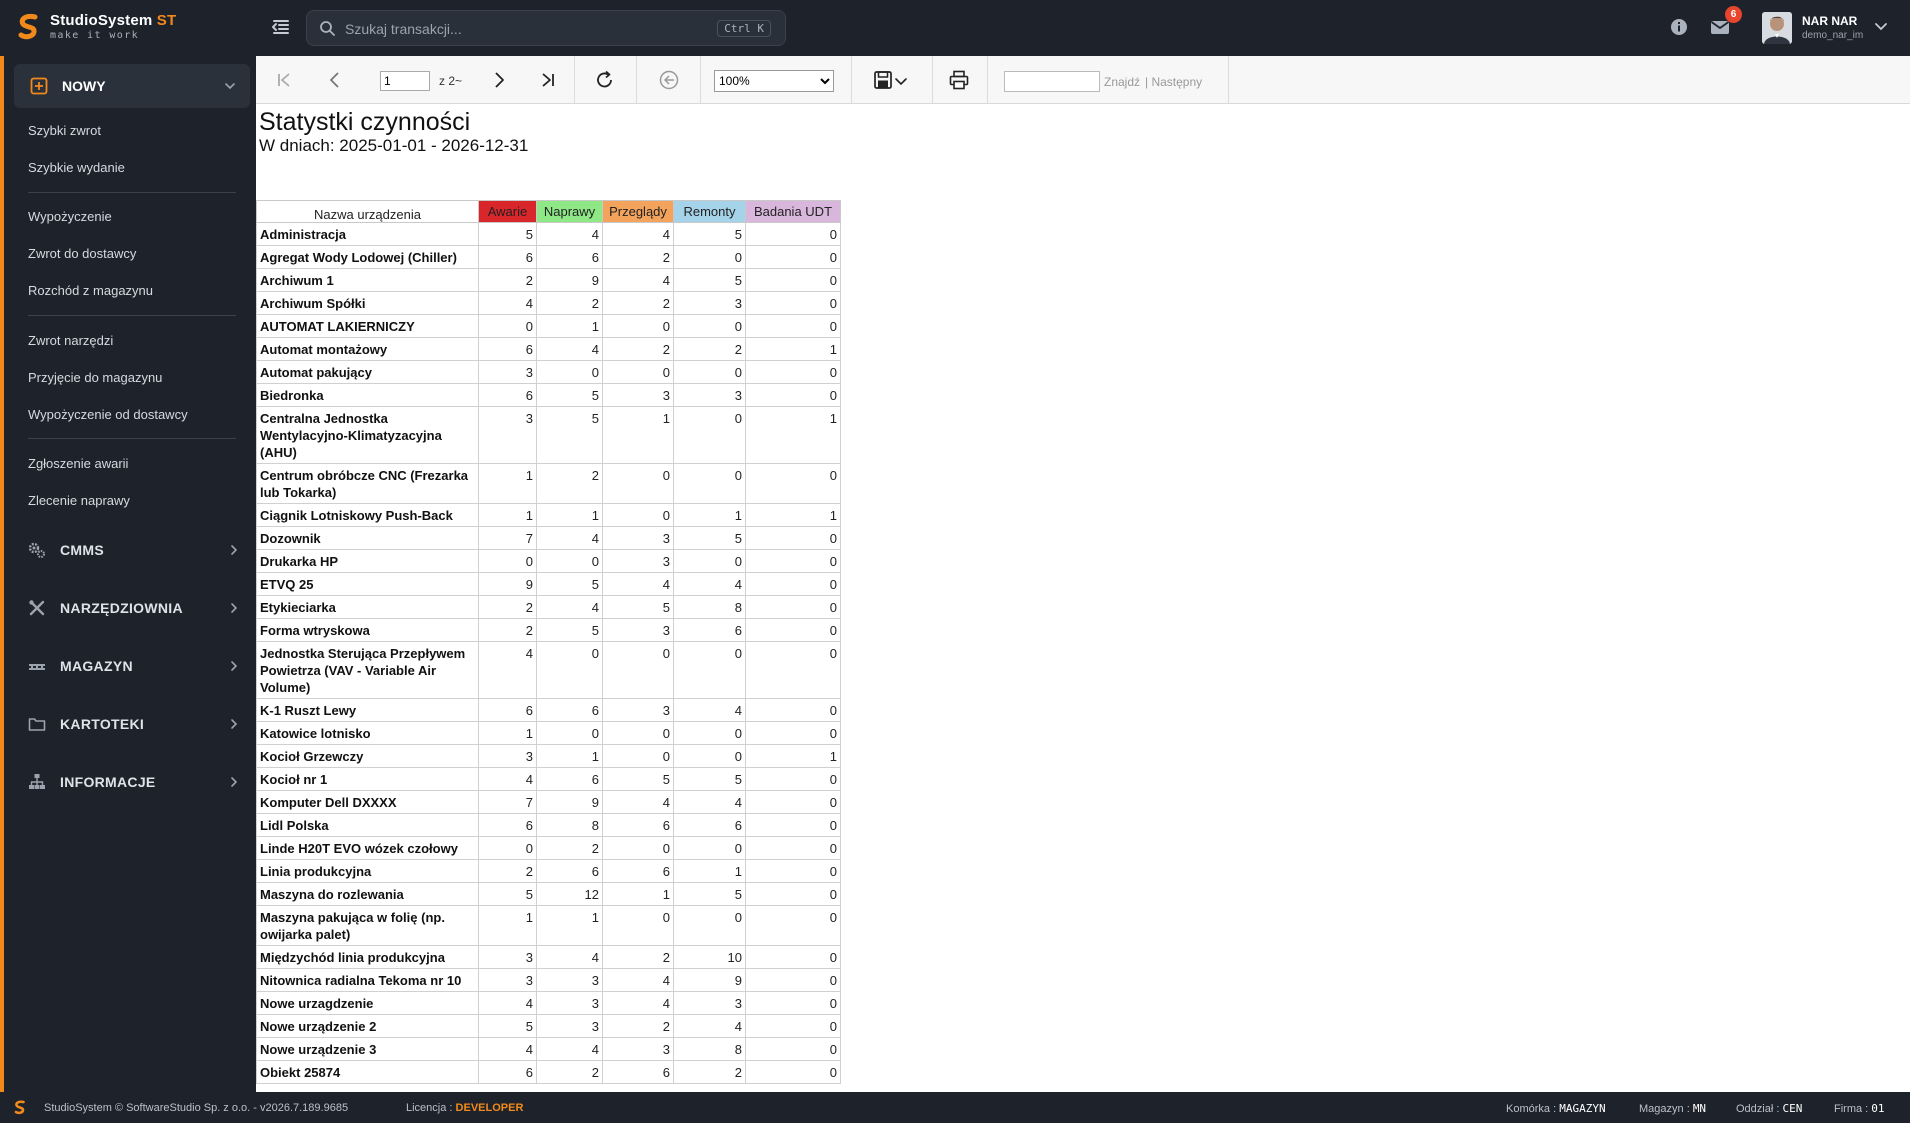 Image resolution: width=1910 pixels, height=1123 pixels. Describe the element at coordinates (79, 500) in the screenshot. I see `sidebar-item-zlecenie-naprawy: Zlecenie naprawy` at that location.